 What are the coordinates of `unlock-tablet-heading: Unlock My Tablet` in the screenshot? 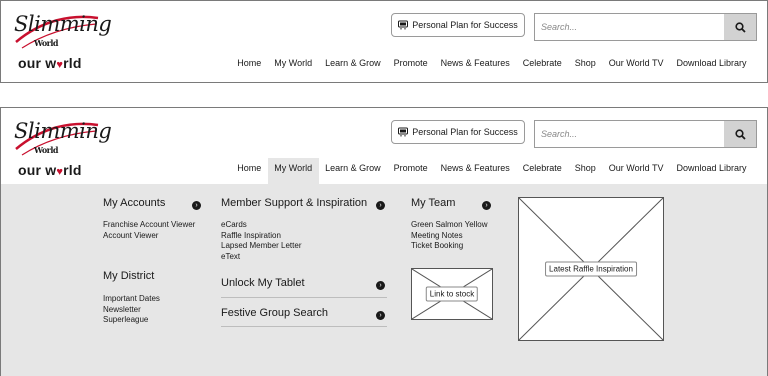 It's located at (263, 283).